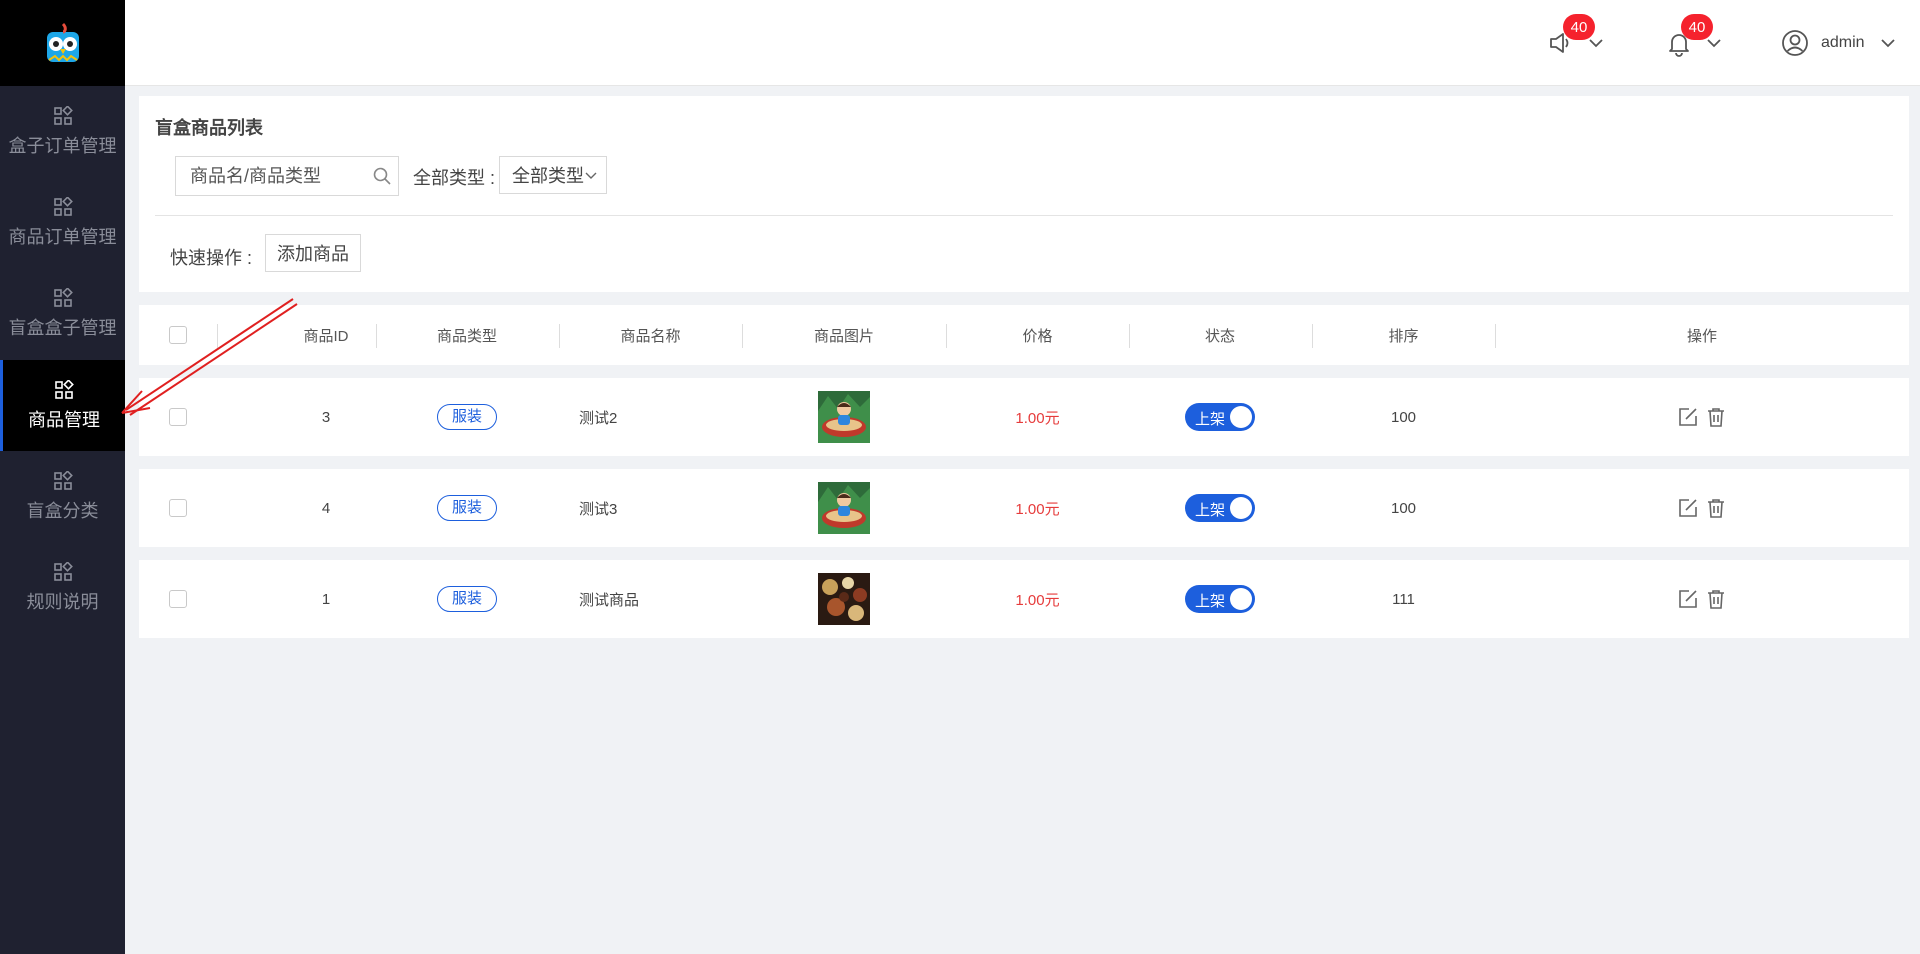 The image size is (1920, 954). I want to click on user-menu: admin, so click(1839, 43).